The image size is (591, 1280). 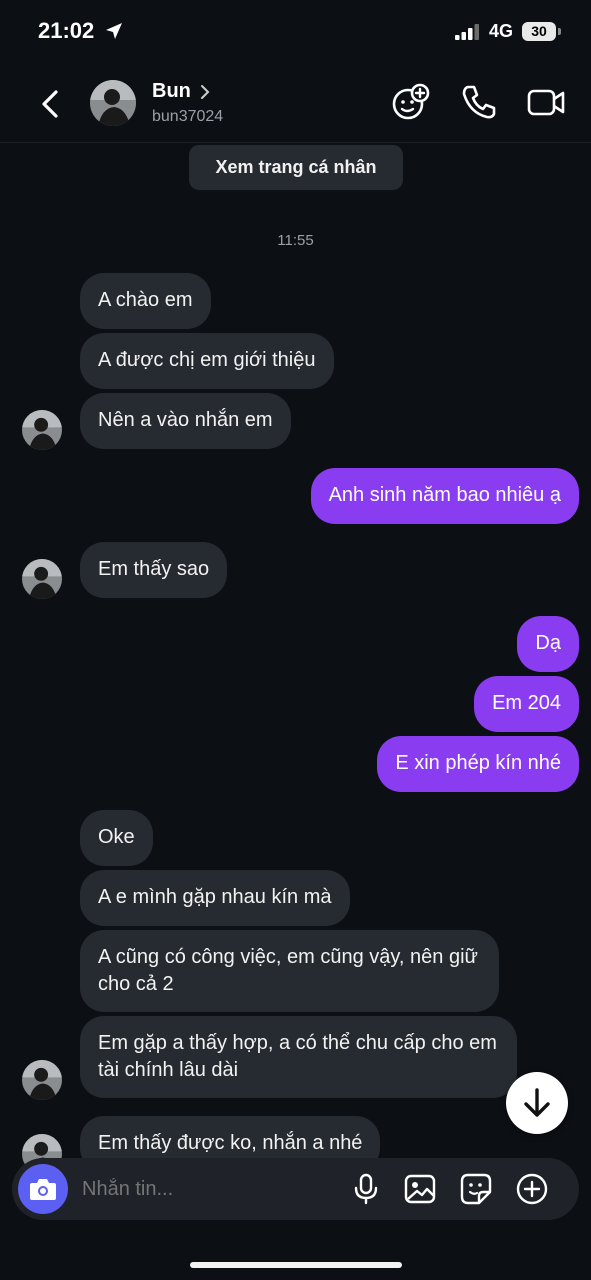 What do you see at coordinates (420, 1189) in the screenshot?
I see `image-icon` at bounding box center [420, 1189].